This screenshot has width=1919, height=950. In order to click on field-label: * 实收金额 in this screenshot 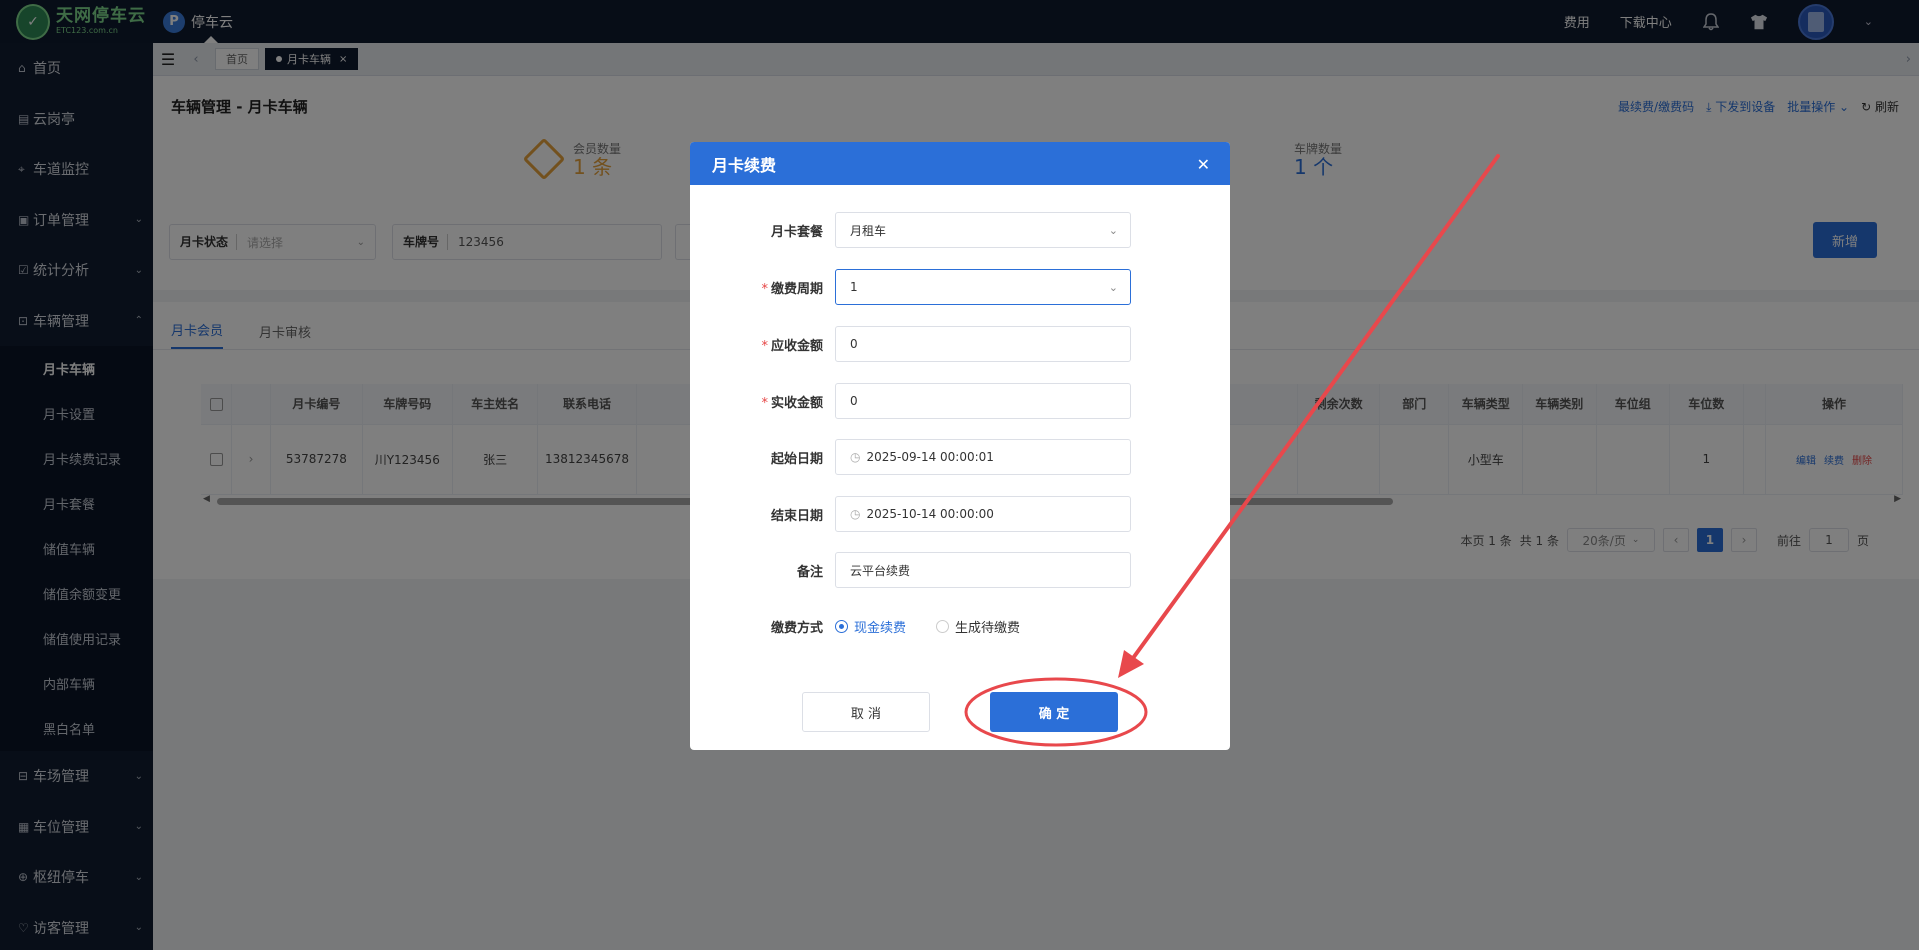, I will do `click(792, 403)`.